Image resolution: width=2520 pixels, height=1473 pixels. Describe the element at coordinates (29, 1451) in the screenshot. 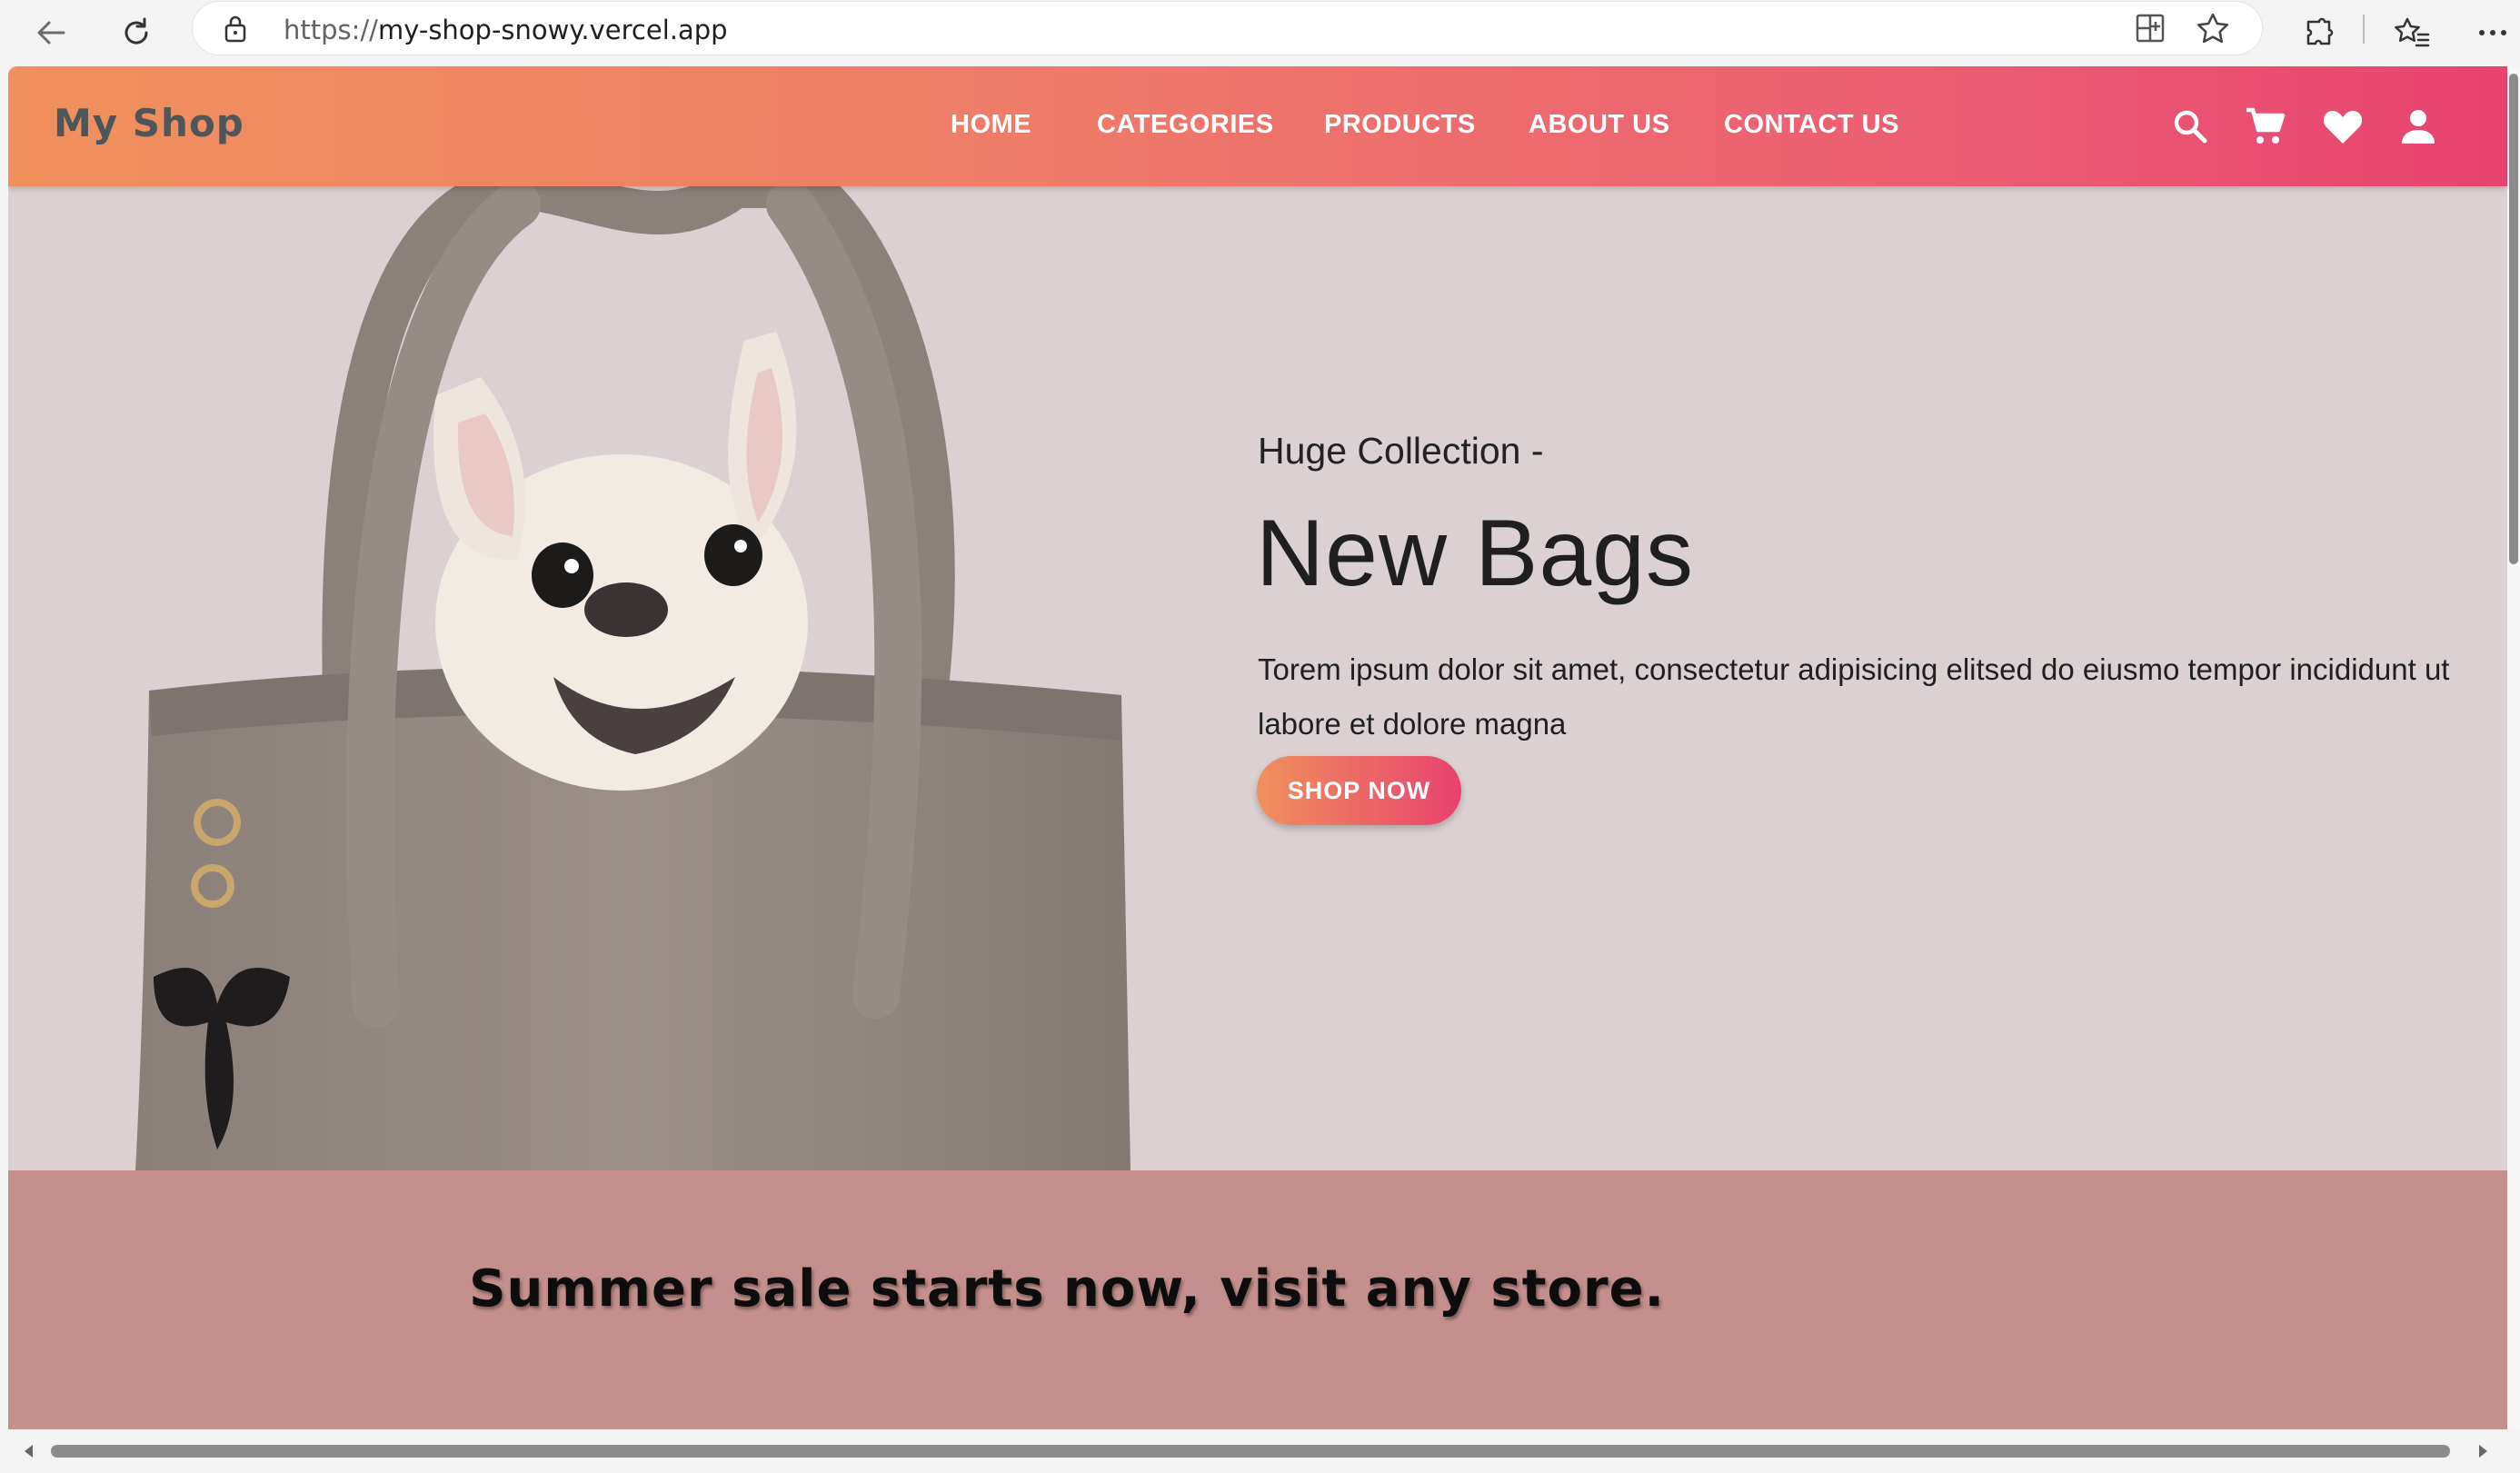

I see `scroll-left-icon` at that location.